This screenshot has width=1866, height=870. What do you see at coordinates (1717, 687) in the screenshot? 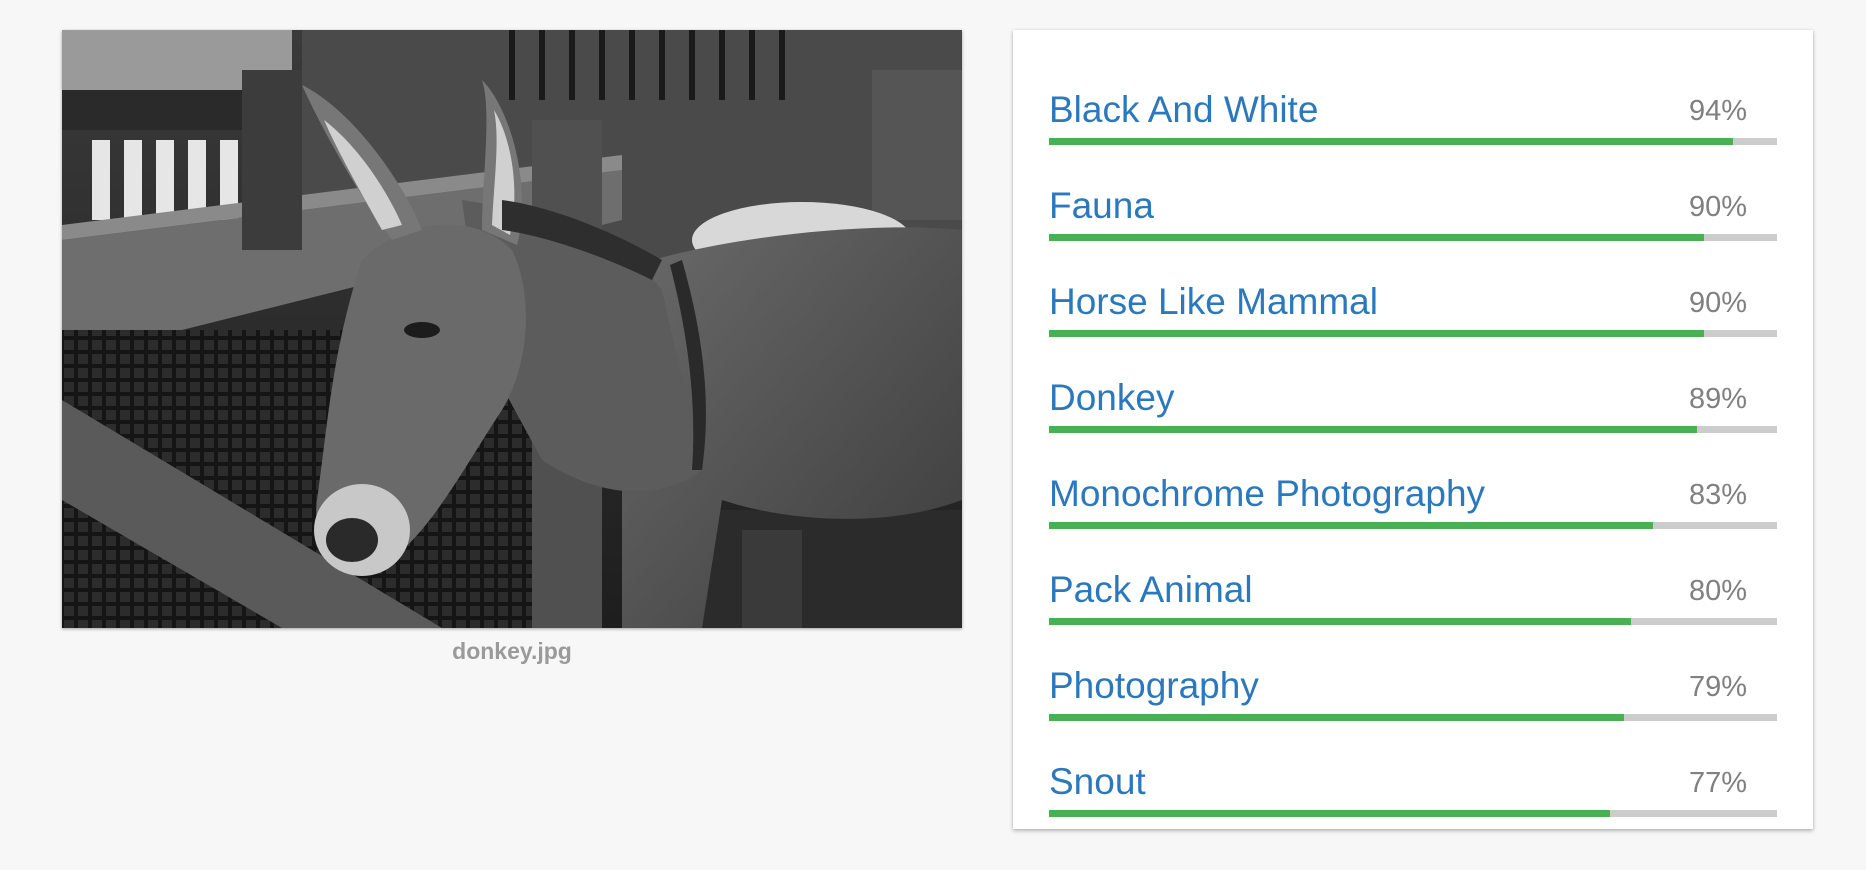
I see `label-score: 79%` at bounding box center [1717, 687].